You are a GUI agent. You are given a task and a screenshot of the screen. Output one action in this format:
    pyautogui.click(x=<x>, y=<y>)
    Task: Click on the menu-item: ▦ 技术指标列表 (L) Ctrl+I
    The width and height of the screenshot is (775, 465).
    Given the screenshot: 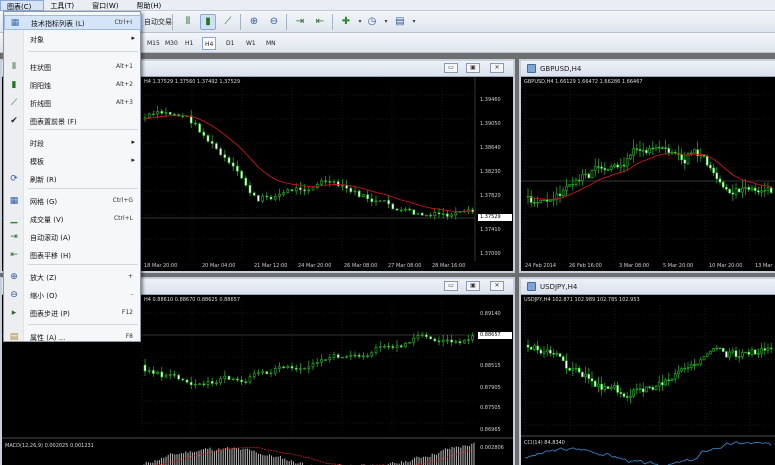 What is the action you would take?
    pyautogui.click(x=72, y=22)
    